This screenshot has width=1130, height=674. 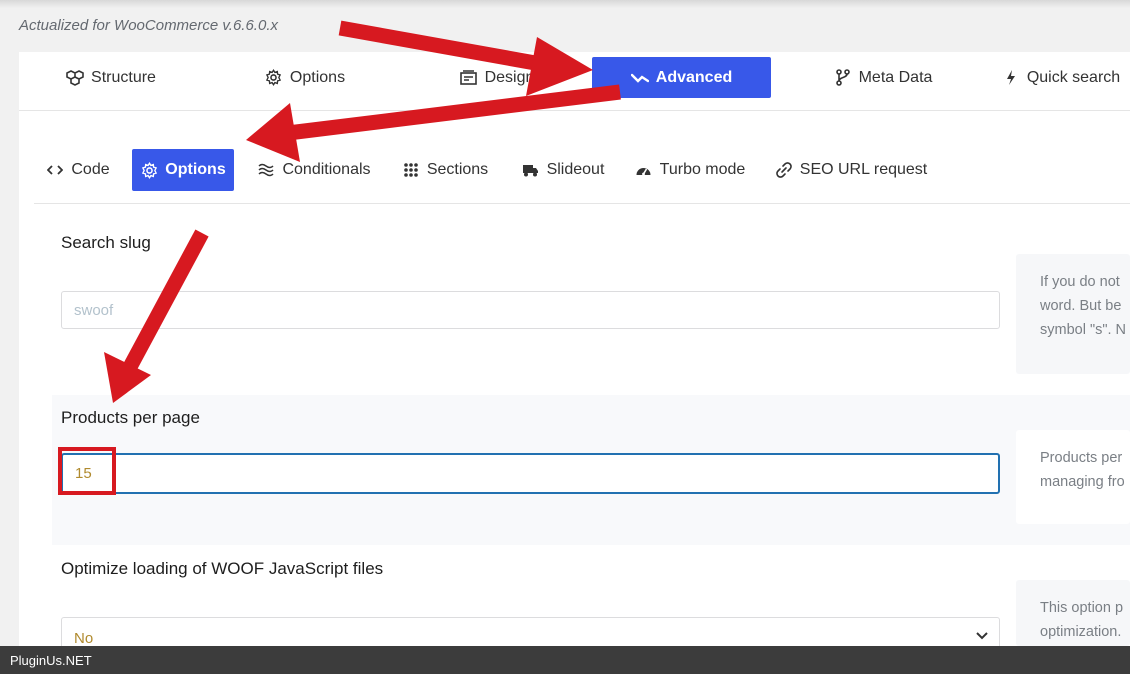 What do you see at coordinates (195, 169) in the screenshot?
I see `subtab-options-label: Options` at bounding box center [195, 169].